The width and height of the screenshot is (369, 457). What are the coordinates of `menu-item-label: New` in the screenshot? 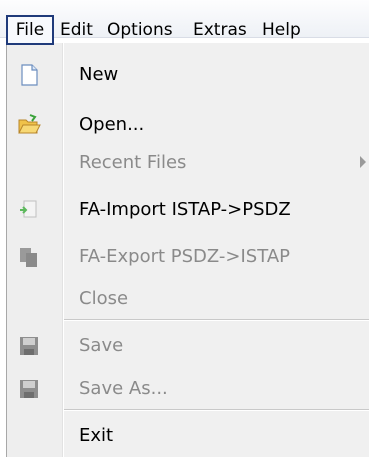 It's located at (99, 74).